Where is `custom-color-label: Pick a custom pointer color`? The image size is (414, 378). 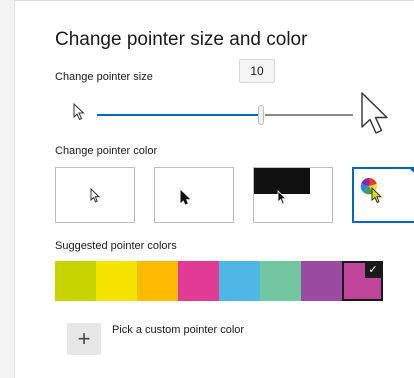
custom-color-label: Pick a custom pointer color is located at coordinates (178, 330).